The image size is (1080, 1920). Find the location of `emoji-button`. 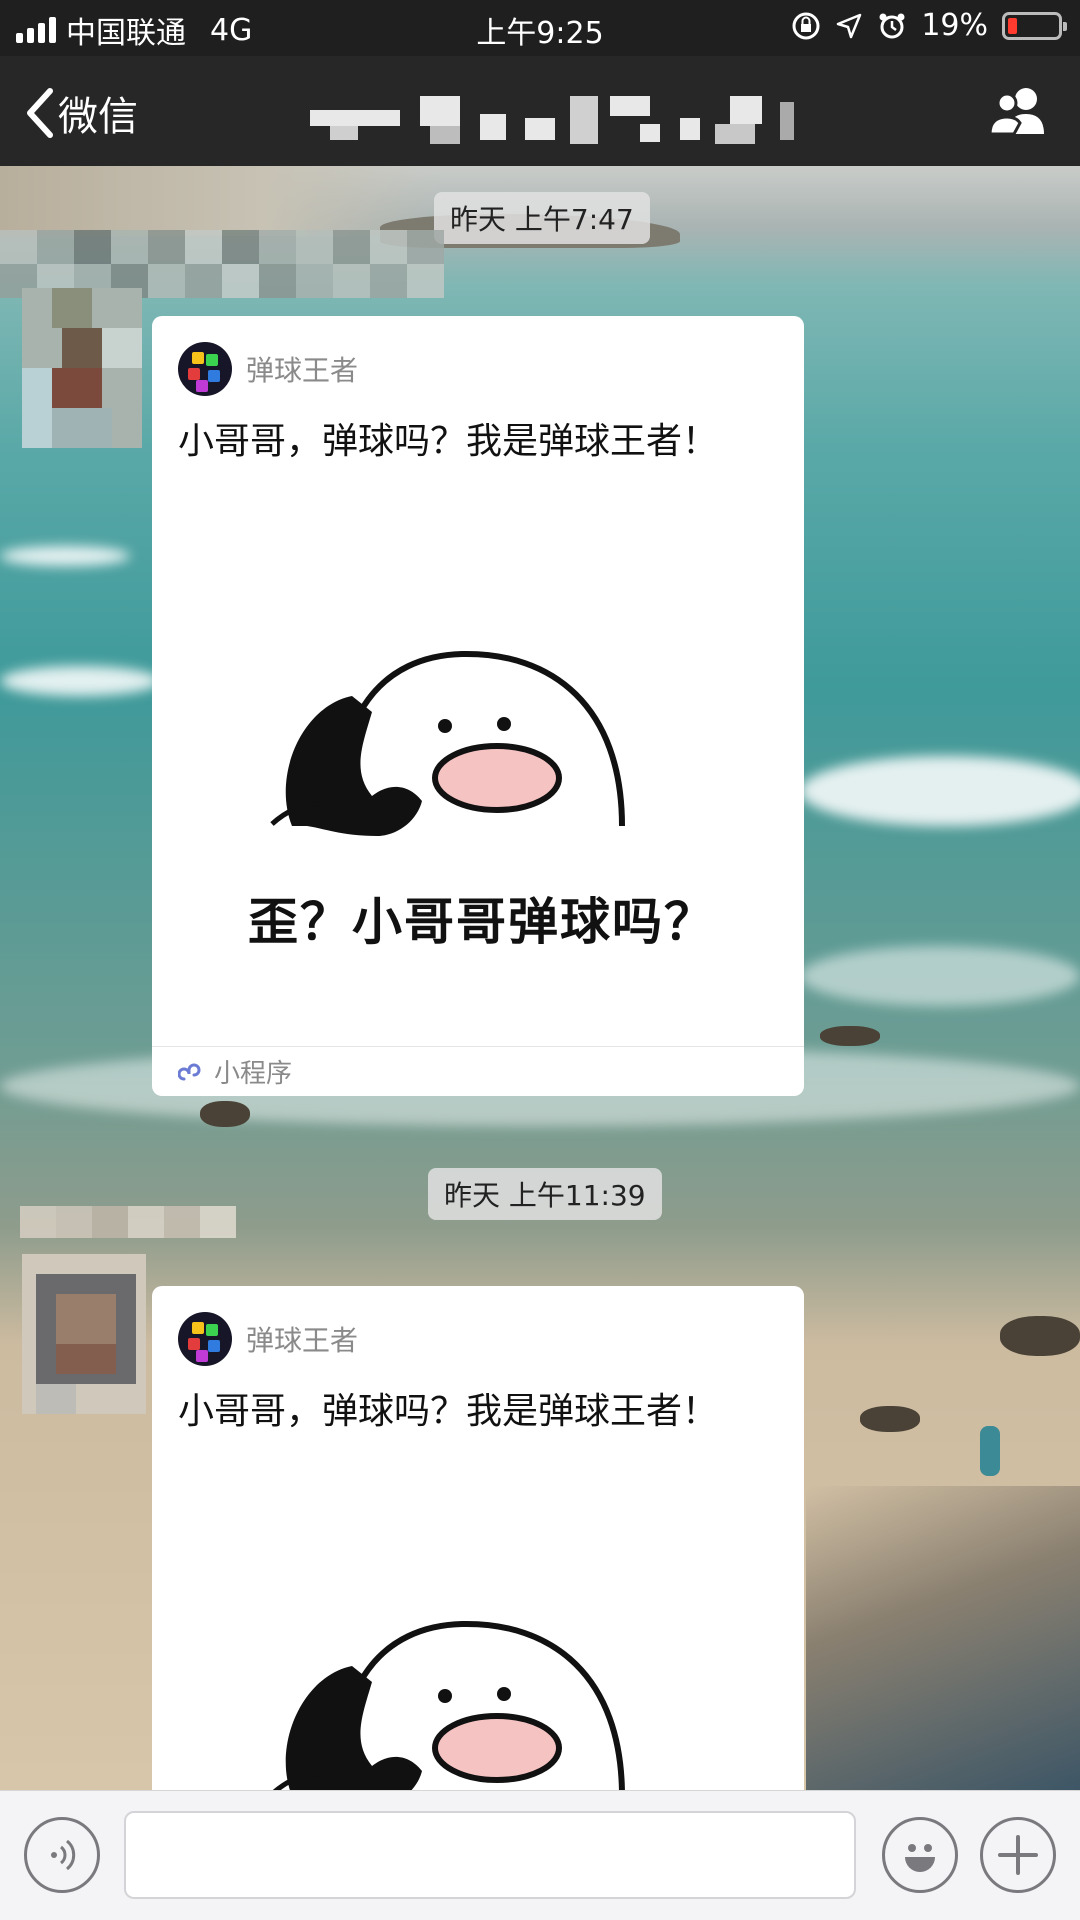

emoji-button is located at coordinates (920, 1855).